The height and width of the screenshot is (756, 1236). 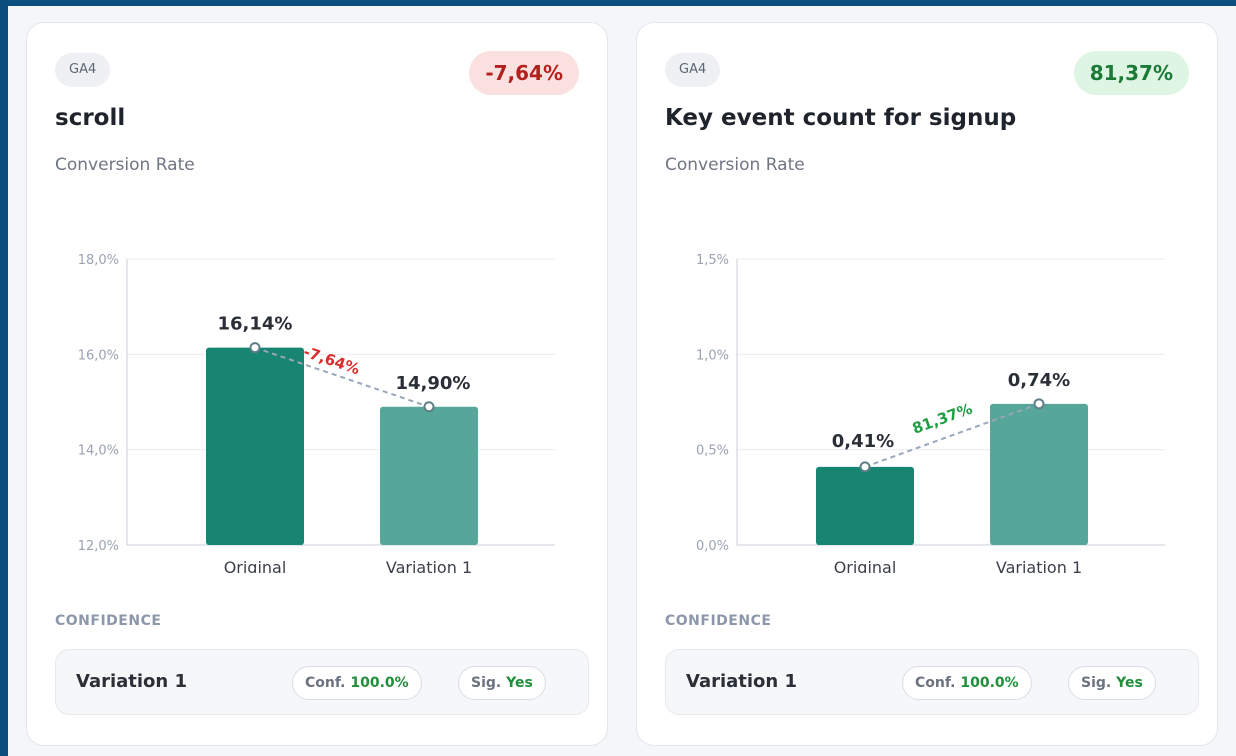 What do you see at coordinates (98, 451) in the screenshot?
I see `y-tick-label: 14,0%` at bounding box center [98, 451].